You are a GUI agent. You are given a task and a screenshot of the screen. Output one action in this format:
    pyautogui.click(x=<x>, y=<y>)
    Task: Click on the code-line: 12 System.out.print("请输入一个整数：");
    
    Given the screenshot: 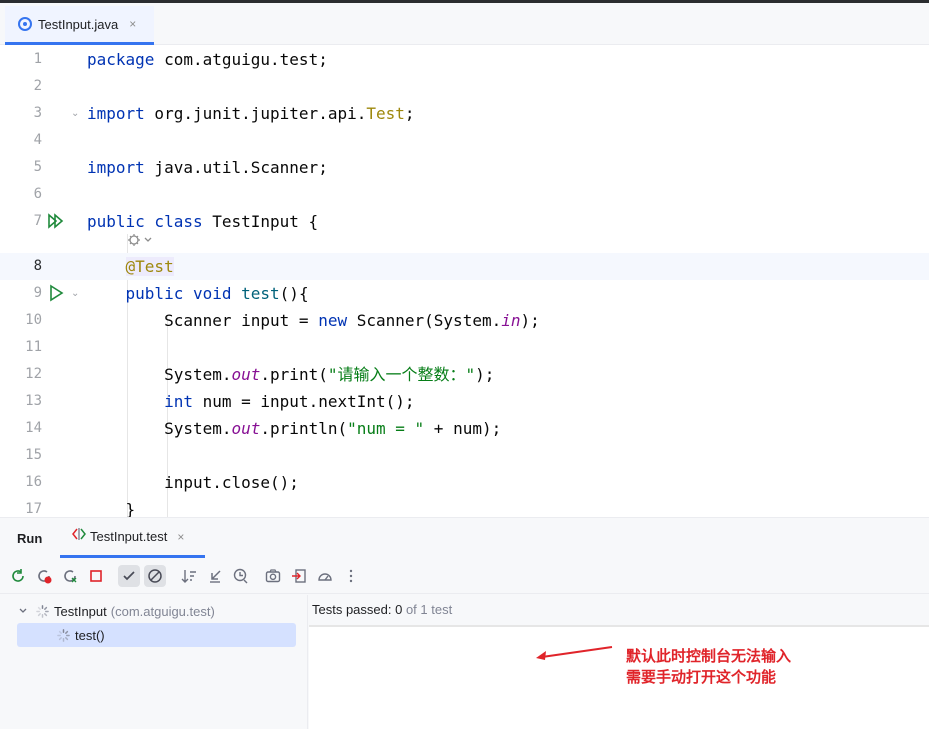 What is the action you would take?
    pyautogui.click(x=464, y=374)
    